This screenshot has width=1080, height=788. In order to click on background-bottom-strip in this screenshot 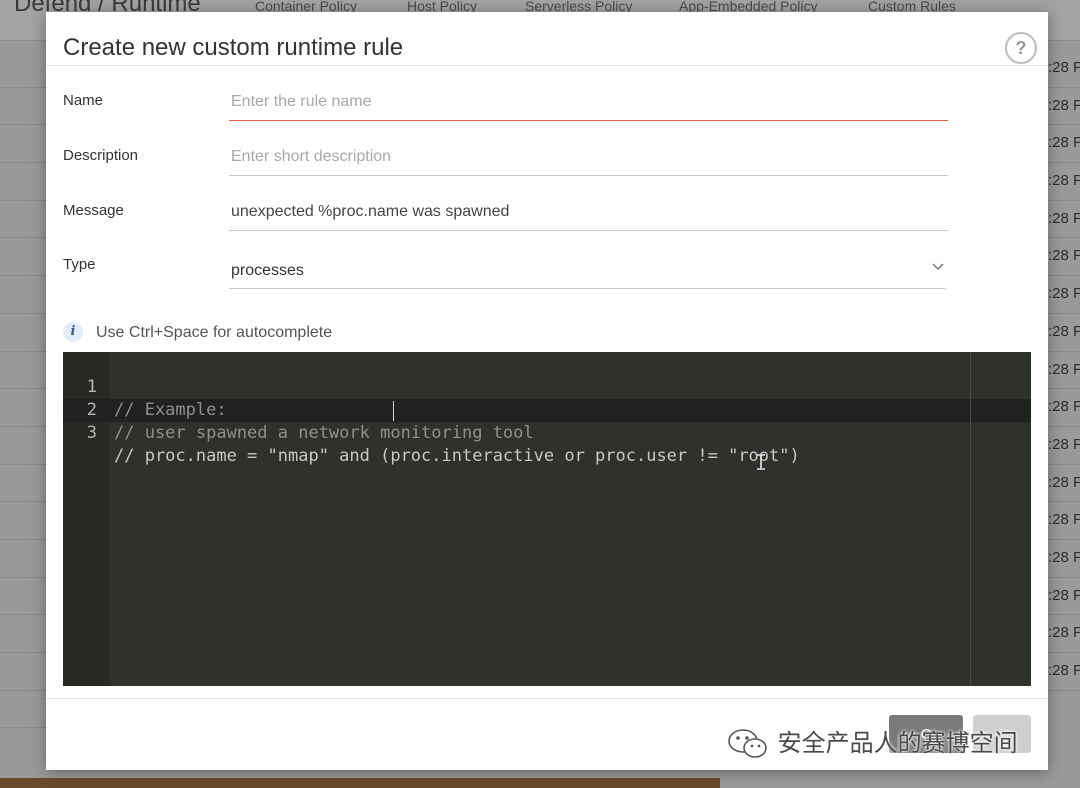, I will do `click(360, 783)`.